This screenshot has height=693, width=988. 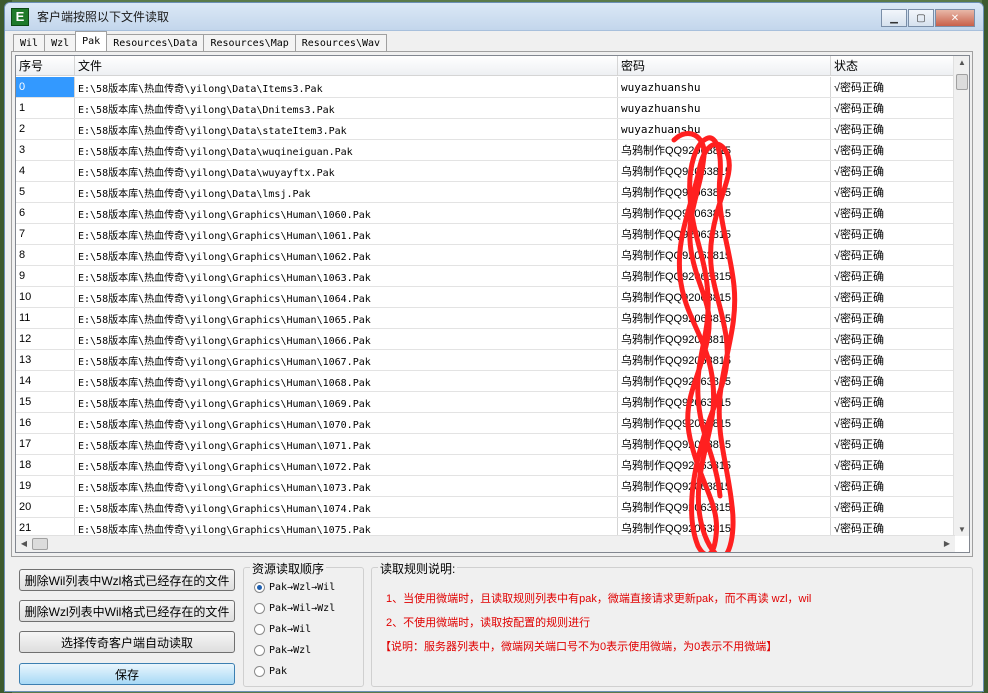 I want to click on vertical-scroll-thumb, so click(x=962, y=82).